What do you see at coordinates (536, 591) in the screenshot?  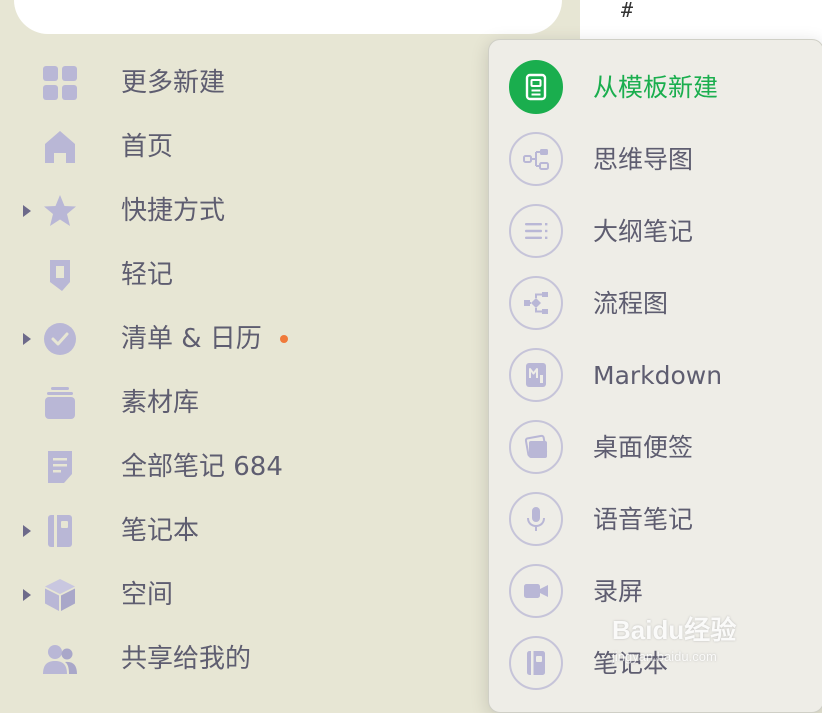 I see `video-camera-icon` at bounding box center [536, 591].